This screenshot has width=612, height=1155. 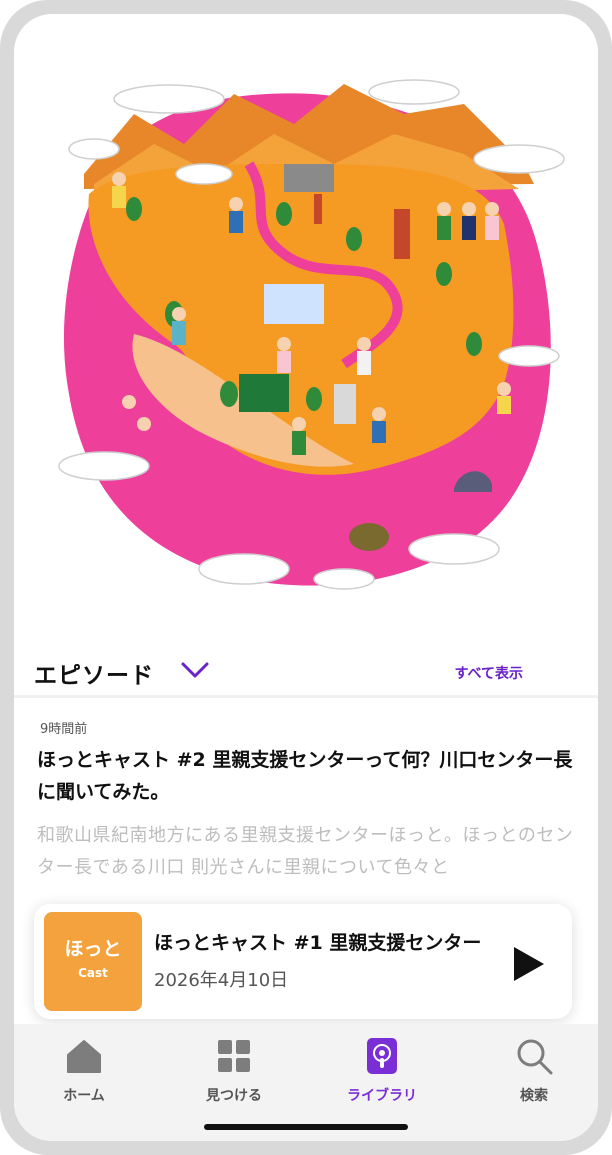 I want to click on episode-time: 9時間前, so click(x=64, y=729).